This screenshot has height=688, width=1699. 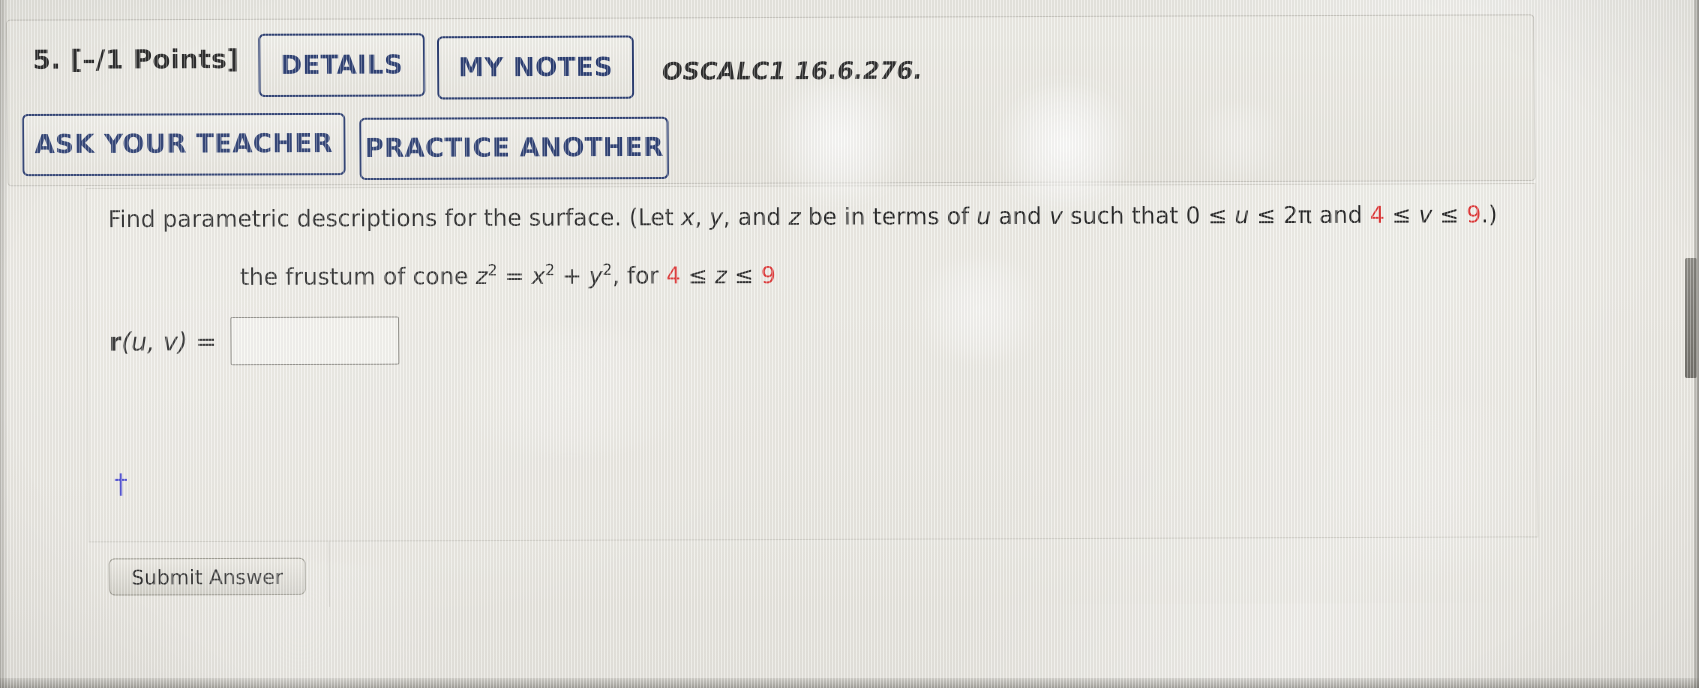 I want to click on screen-edge-right, so click(x=1696, y=344).